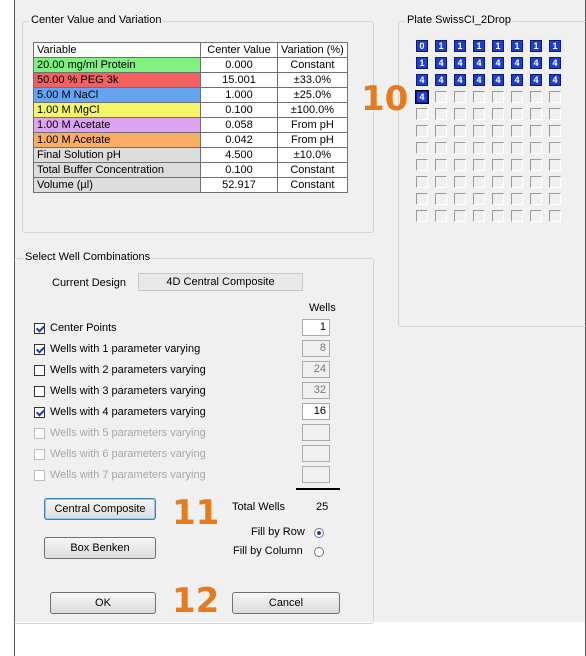 The height and width of the screenshot is (656, 586). Describe the element at coordinates (190, 125) in the screenshot. I see `variable-row: 1.00 M Acetate 0.058 From pH` at that location.